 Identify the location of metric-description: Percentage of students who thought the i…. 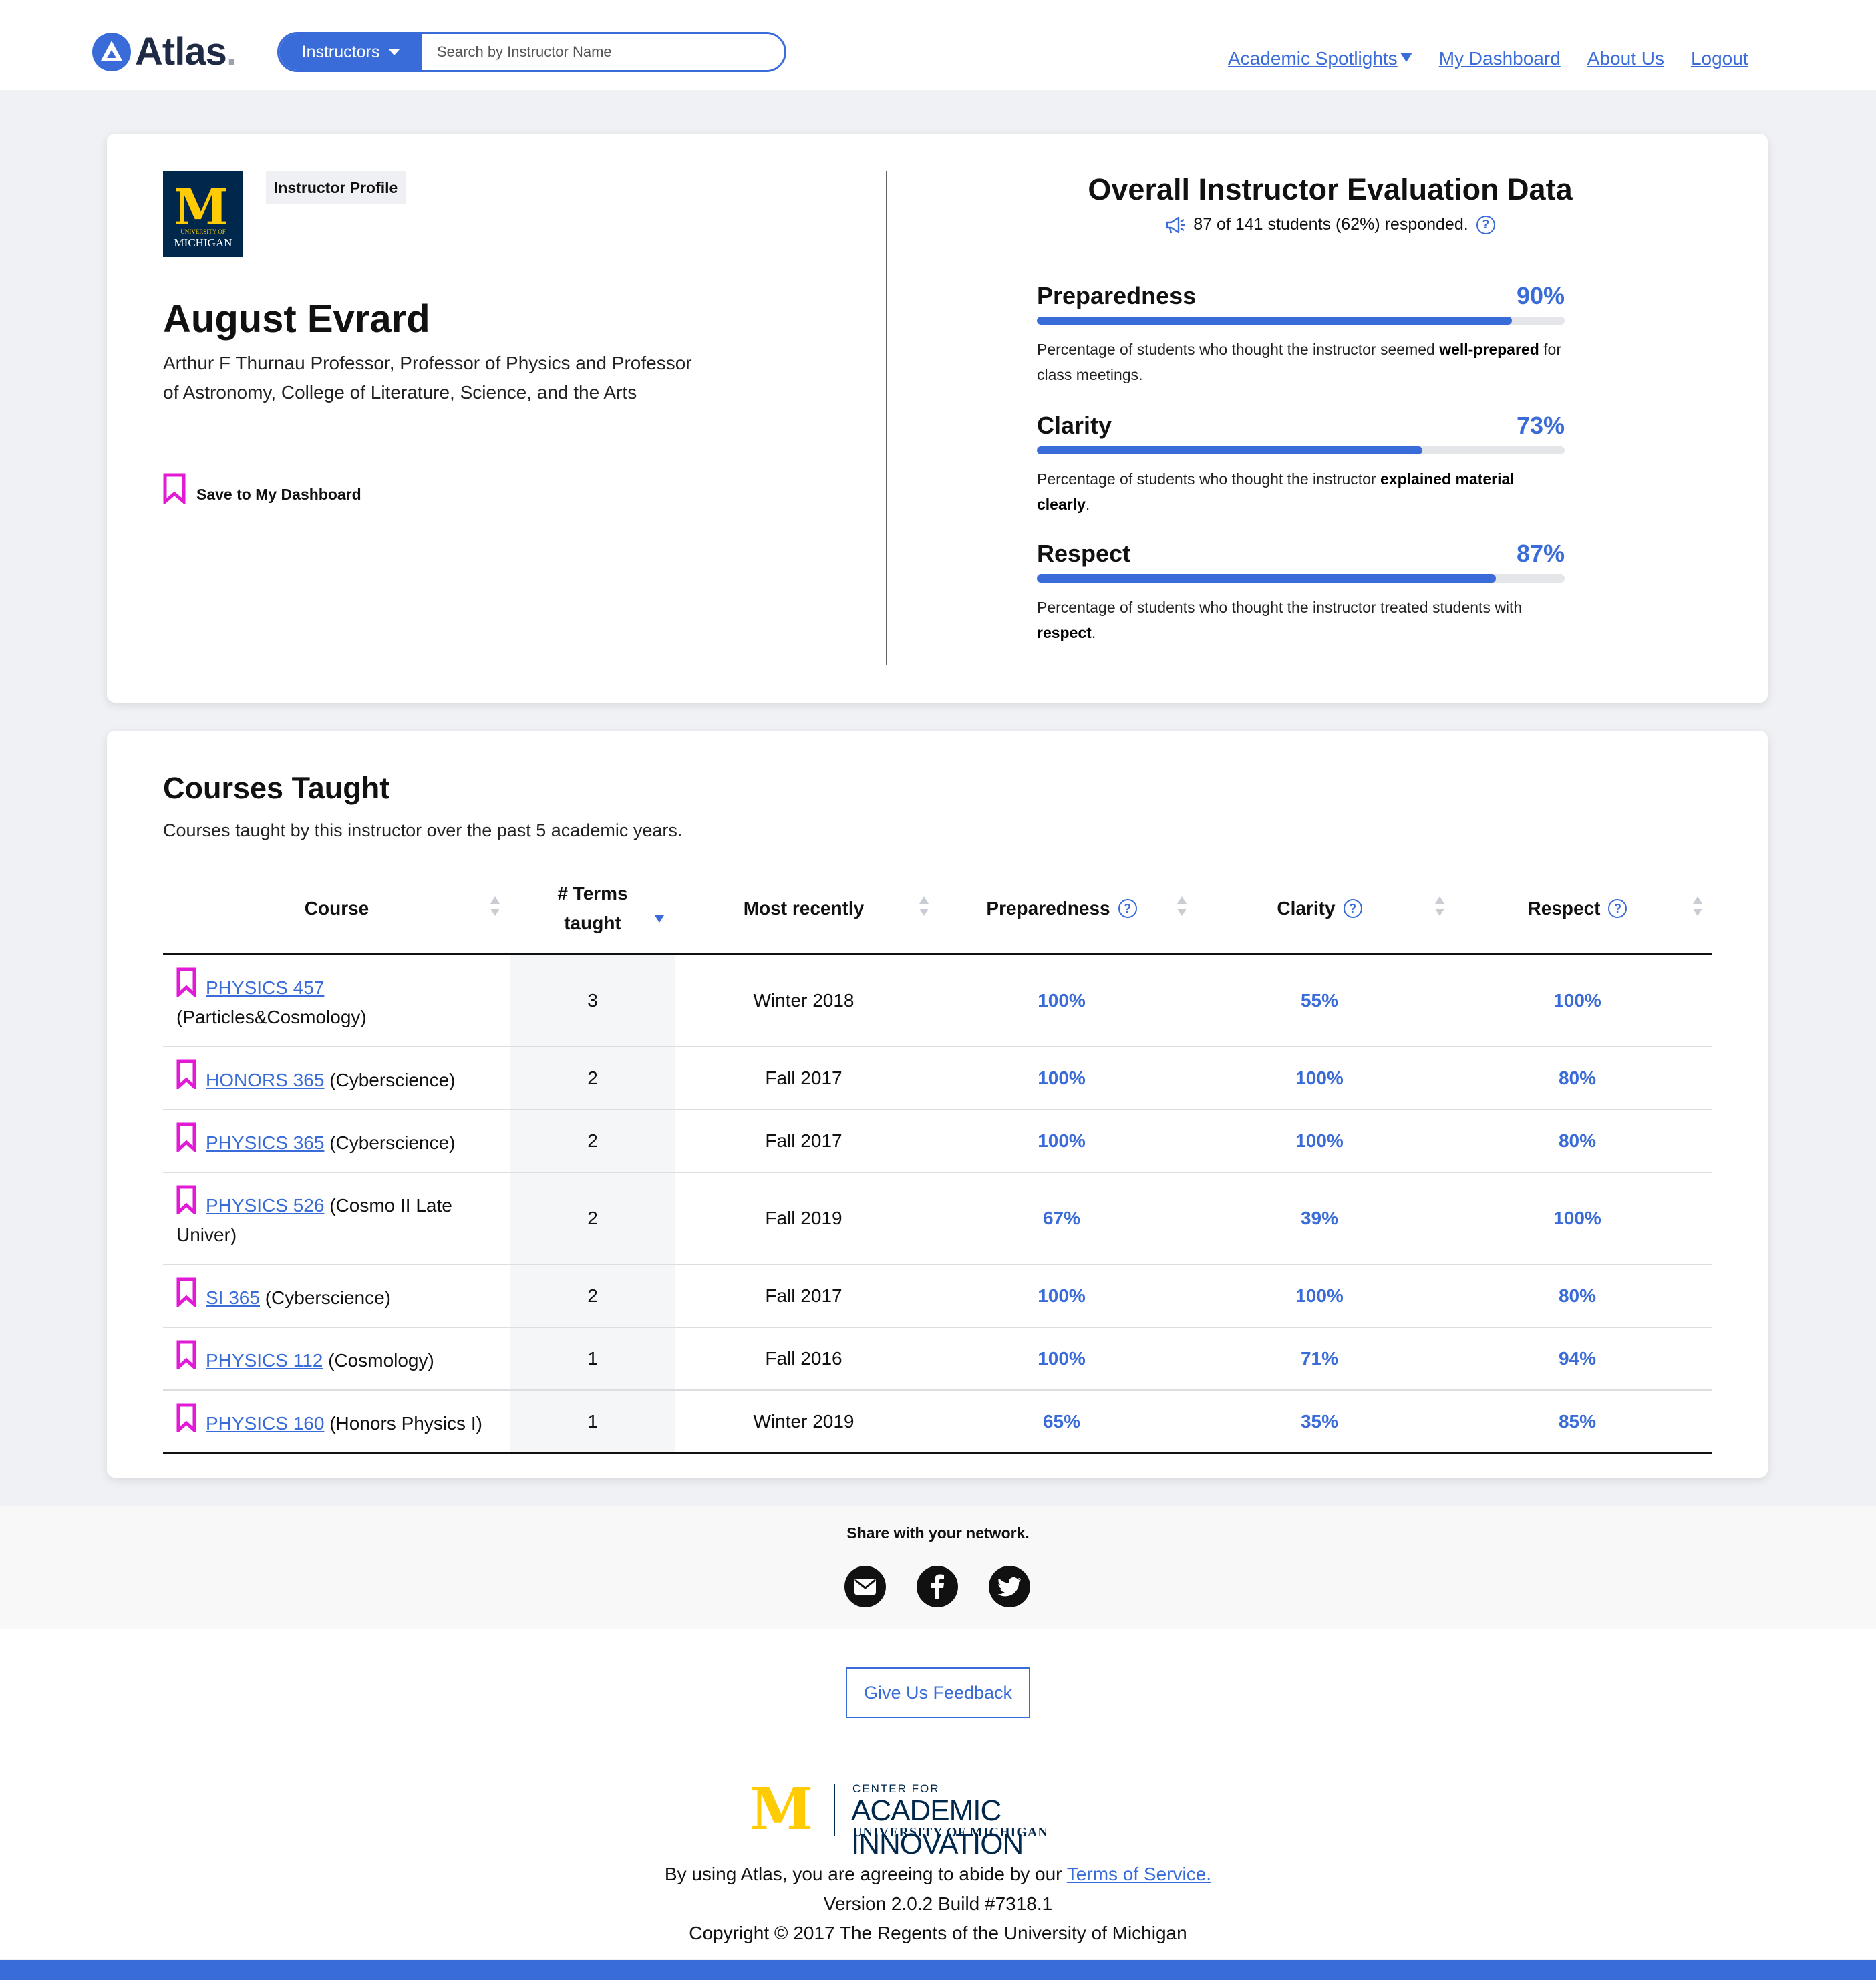
(1301, 362).